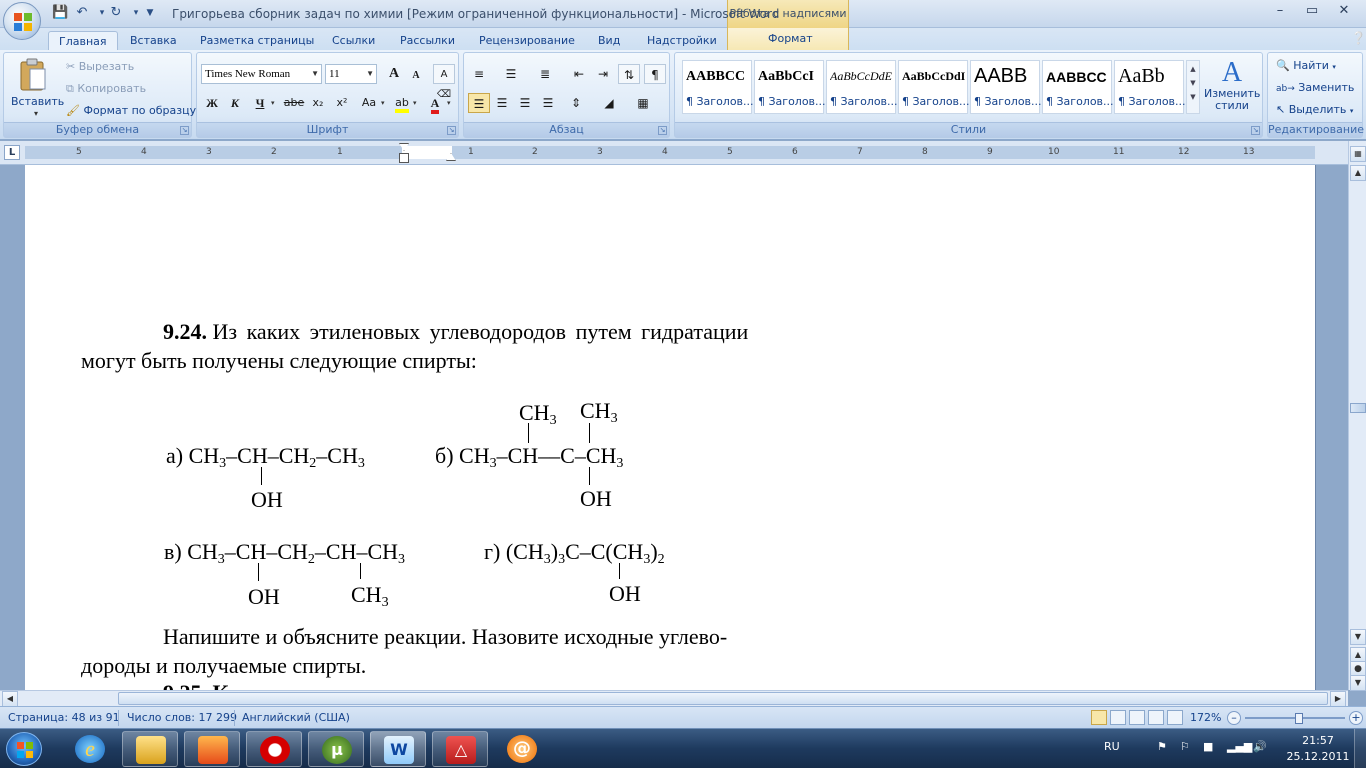  Describe the element at coordinates (1358, 173) in the screenshot. I see `scroll-up-icon: ▲` at that location.